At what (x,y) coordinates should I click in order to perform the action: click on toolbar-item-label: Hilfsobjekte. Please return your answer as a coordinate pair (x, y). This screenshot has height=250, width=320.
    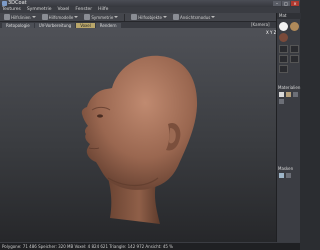
    Looking at the image, I should click on (150, 17).